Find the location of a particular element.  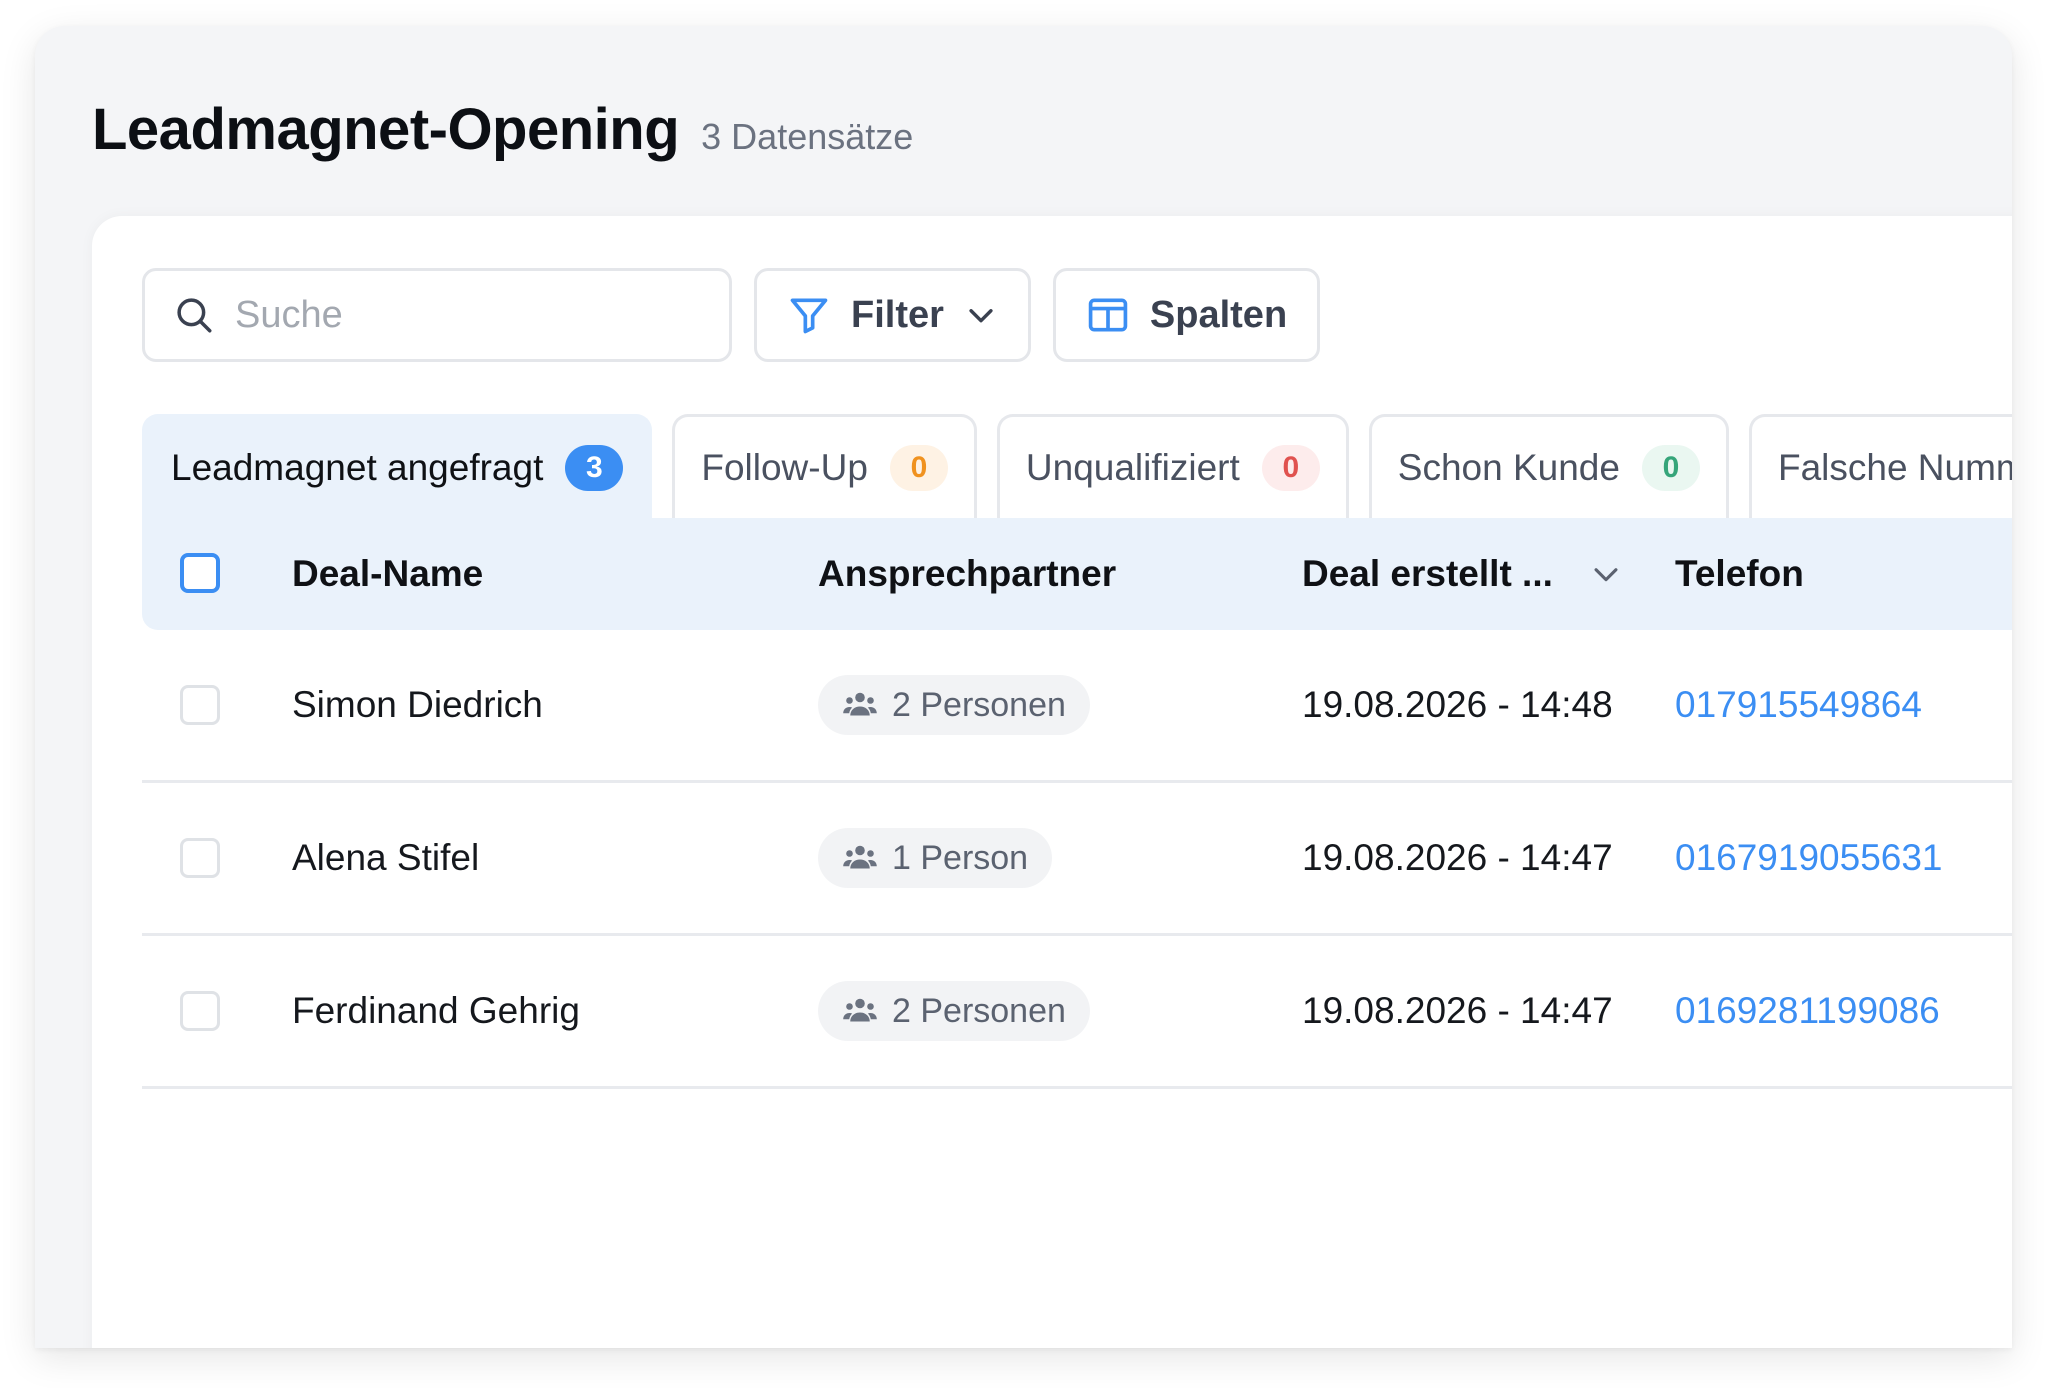

tab-count-badge: 3 is located at coordinates (594, 467).